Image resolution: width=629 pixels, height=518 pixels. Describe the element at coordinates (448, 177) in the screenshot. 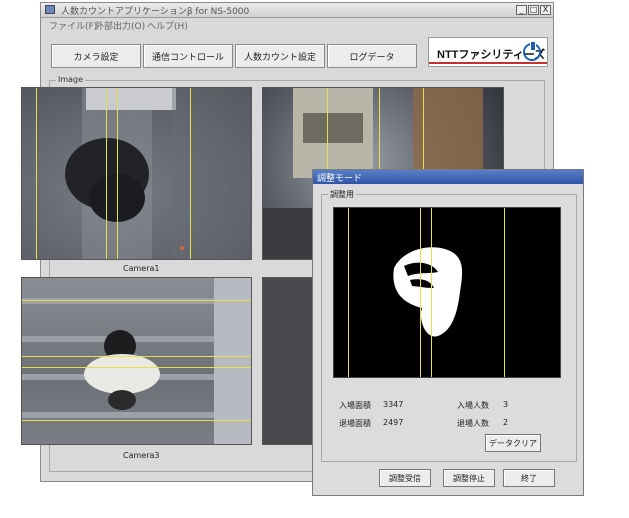

I see `dialog-title-bar: 調整モード` at that location.